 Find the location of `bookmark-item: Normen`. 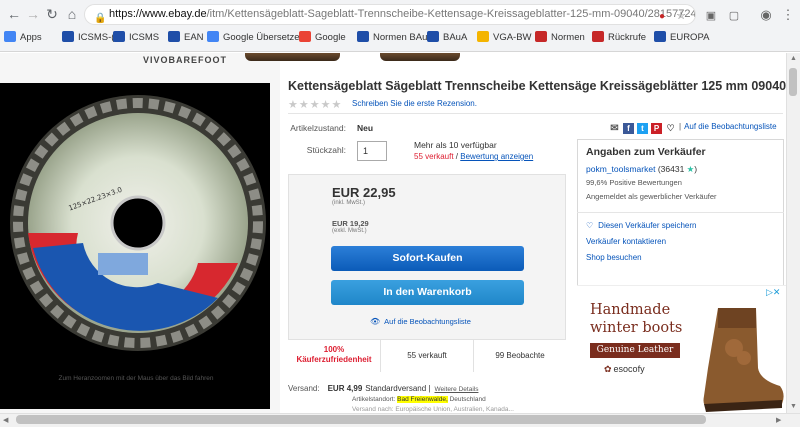

bookmark-item: Normen is located at coordinates (560, 38).